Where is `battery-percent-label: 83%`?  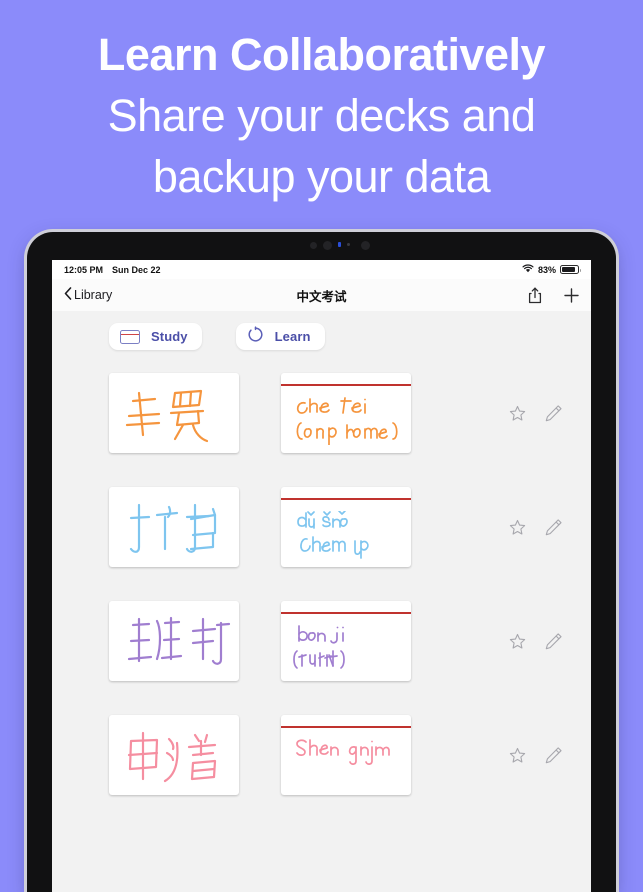
battery-percent-label: 83% is located at coordinates (546, 269).